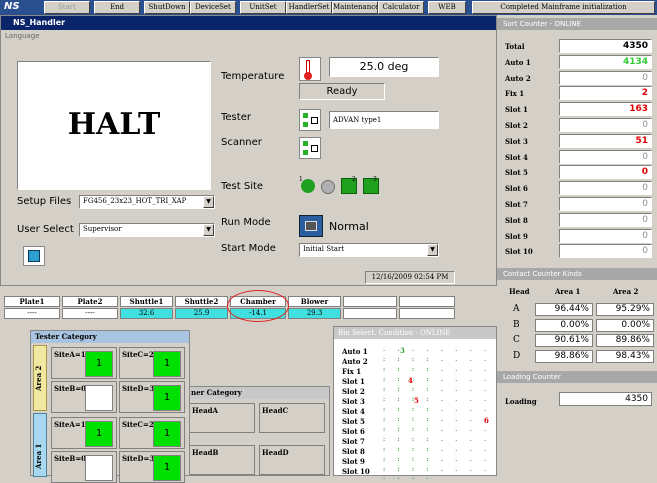  Describe the element at coordinates (201, 301) in the screenshot. I see `shuttle2-header: Shuttle2` at that location.